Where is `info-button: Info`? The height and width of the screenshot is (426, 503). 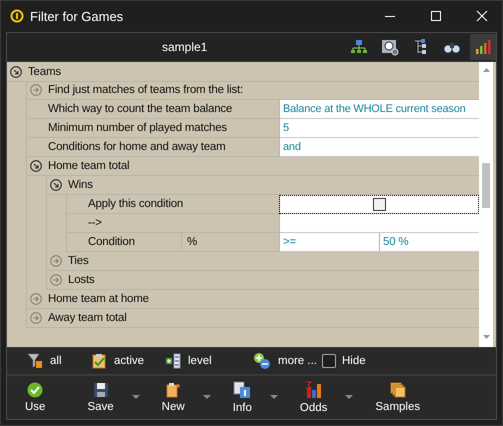
info-button: Info is located at coordinates (242, 397).